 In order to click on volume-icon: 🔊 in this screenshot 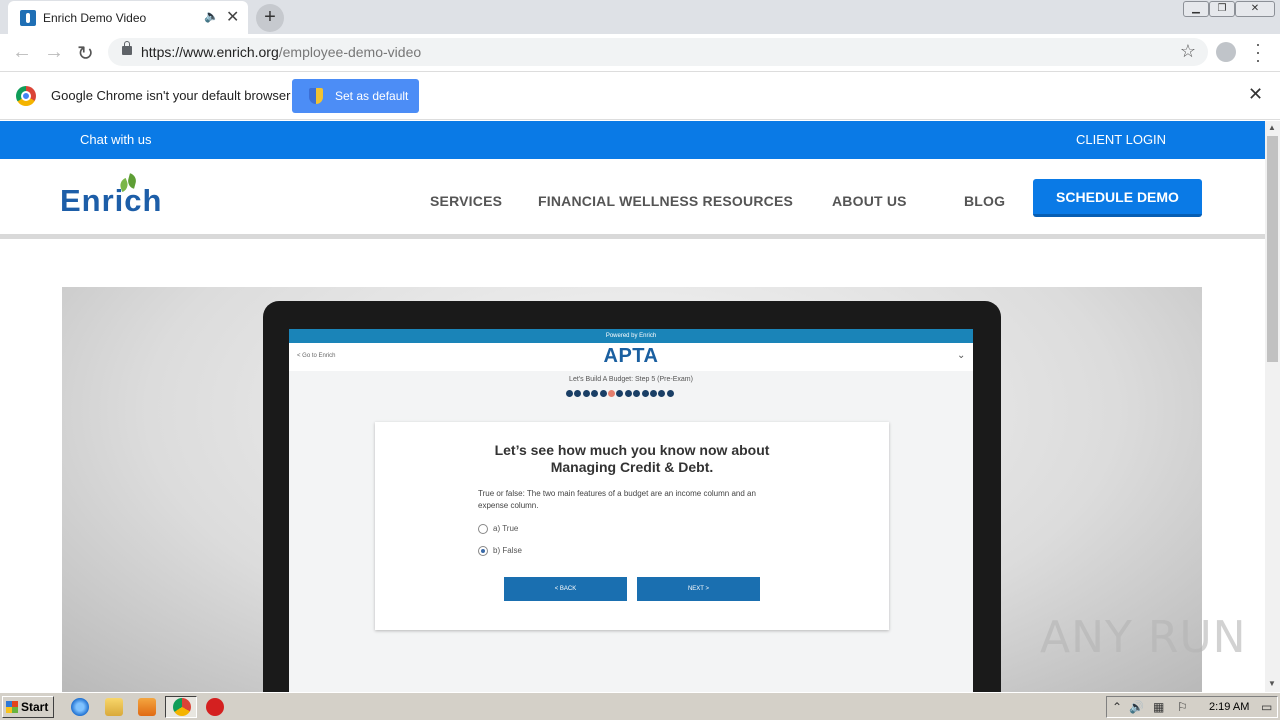, I will do `click(1136, 707)`.